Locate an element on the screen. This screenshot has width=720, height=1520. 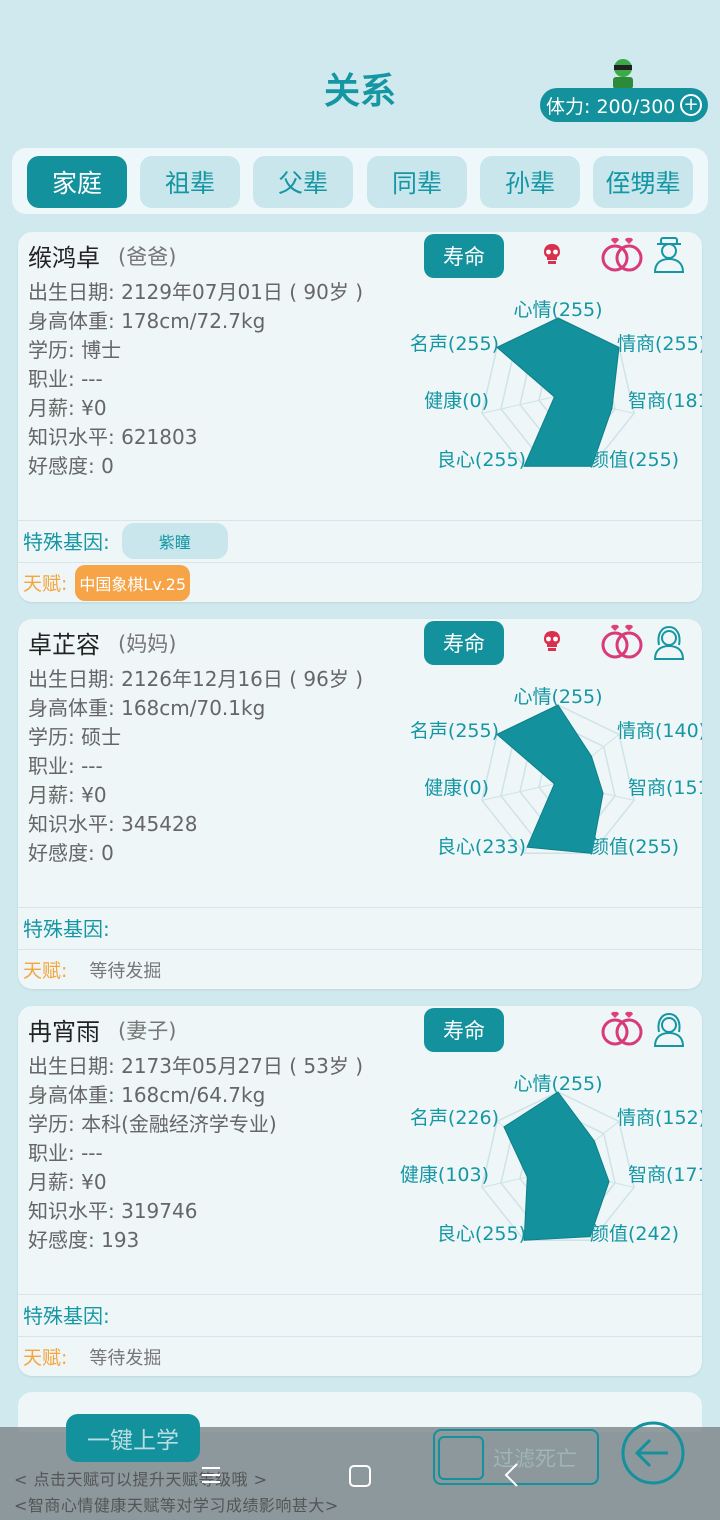
home-nav-icon is located at coordinates (360, 1476).